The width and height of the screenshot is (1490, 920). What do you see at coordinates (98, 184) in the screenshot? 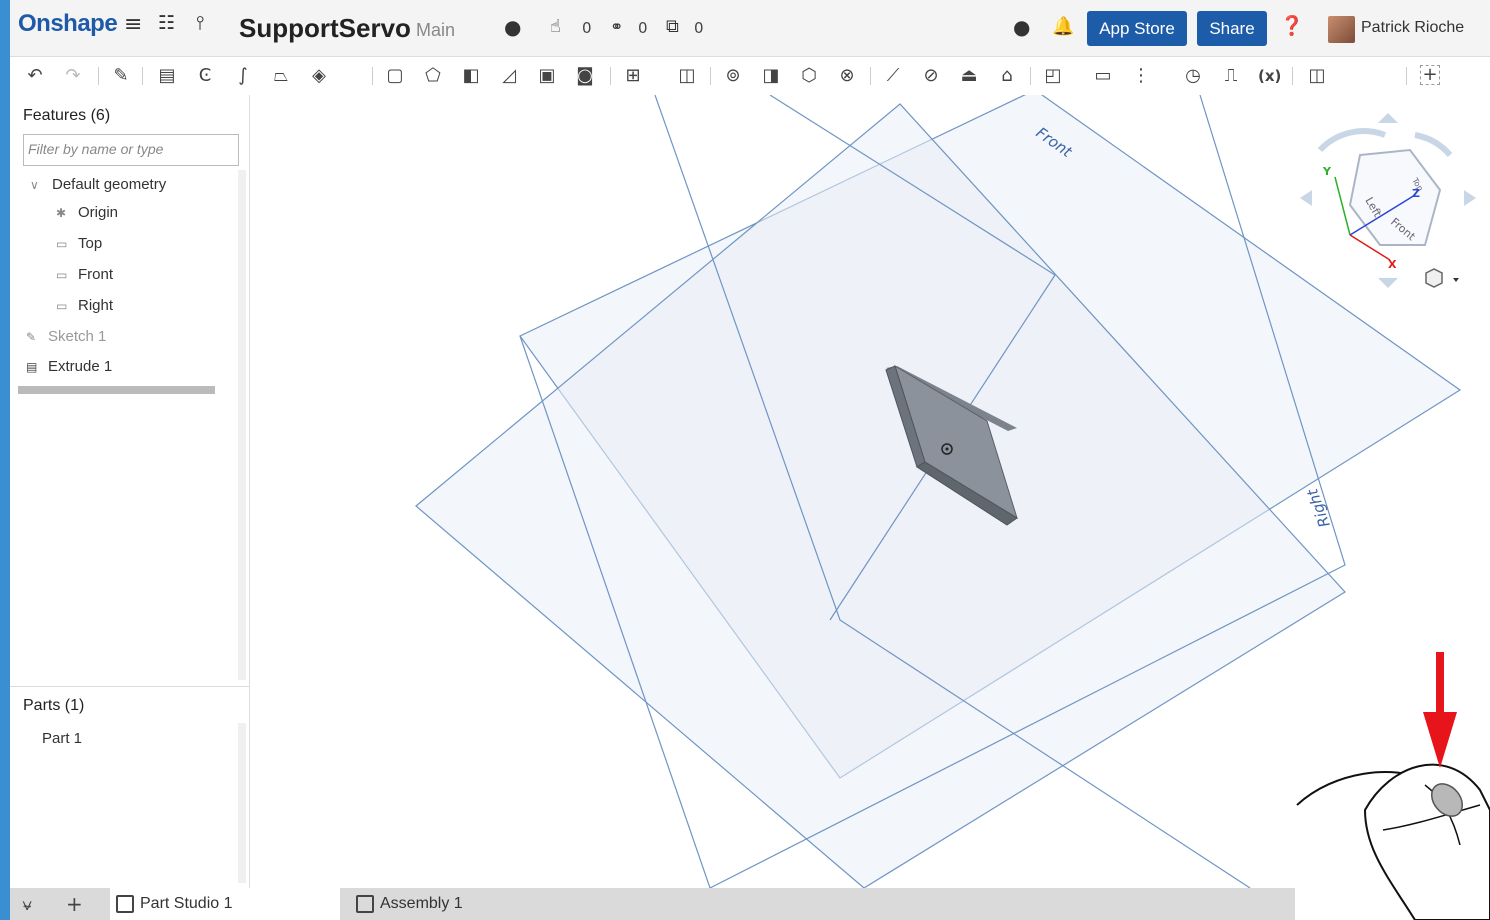
I see `default-geometry-node: ∨ Default geometry` at bounding box center [98, 184].